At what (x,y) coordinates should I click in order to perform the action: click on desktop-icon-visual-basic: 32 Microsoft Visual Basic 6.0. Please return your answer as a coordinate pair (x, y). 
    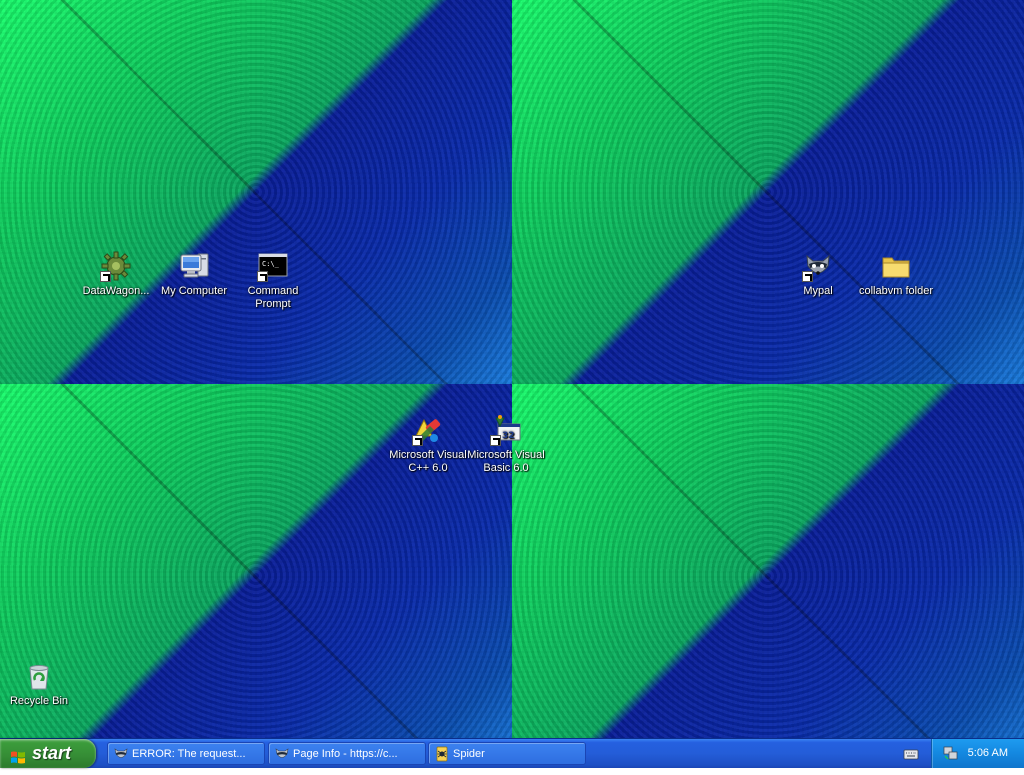
    Looking at the image, I should click on (506, 444).